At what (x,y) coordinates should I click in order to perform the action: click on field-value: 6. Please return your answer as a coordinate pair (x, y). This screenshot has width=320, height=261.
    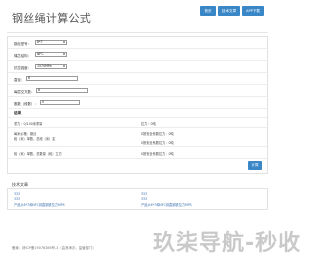
    Looking at the image, I should click on (29, 78).